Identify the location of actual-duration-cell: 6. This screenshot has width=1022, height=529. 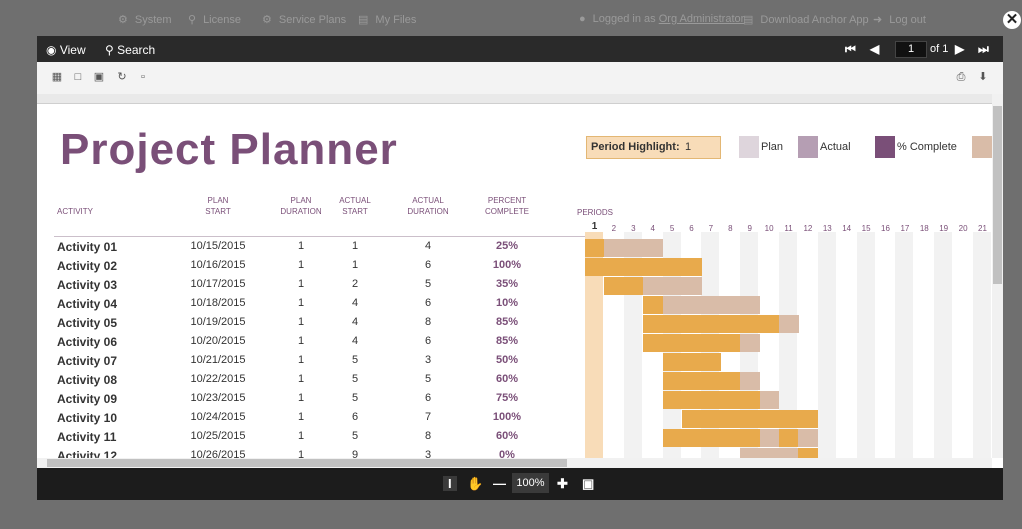
(428, 341).